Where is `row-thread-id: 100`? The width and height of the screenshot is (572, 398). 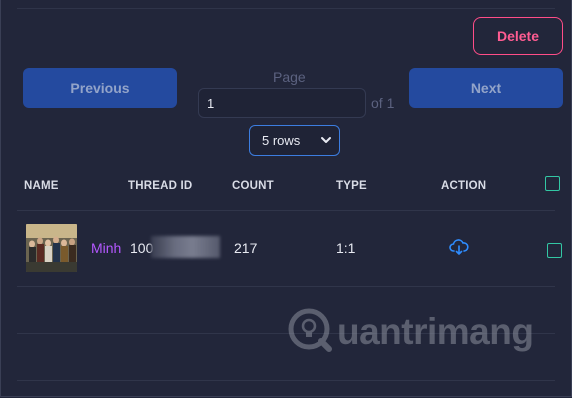 row-thread-id: 100 is located at coordinates (142, 248).